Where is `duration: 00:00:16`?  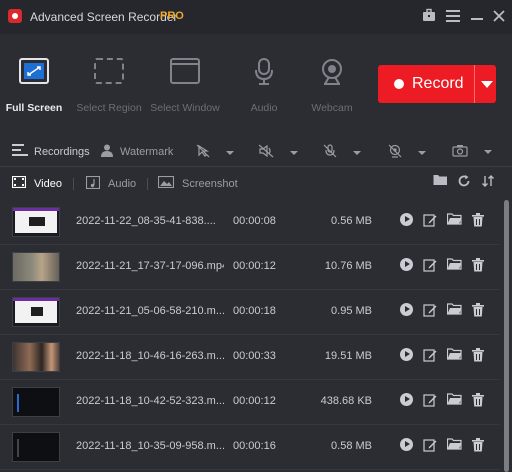 duration: 00:00:16 is located at coordinates (254, 446).